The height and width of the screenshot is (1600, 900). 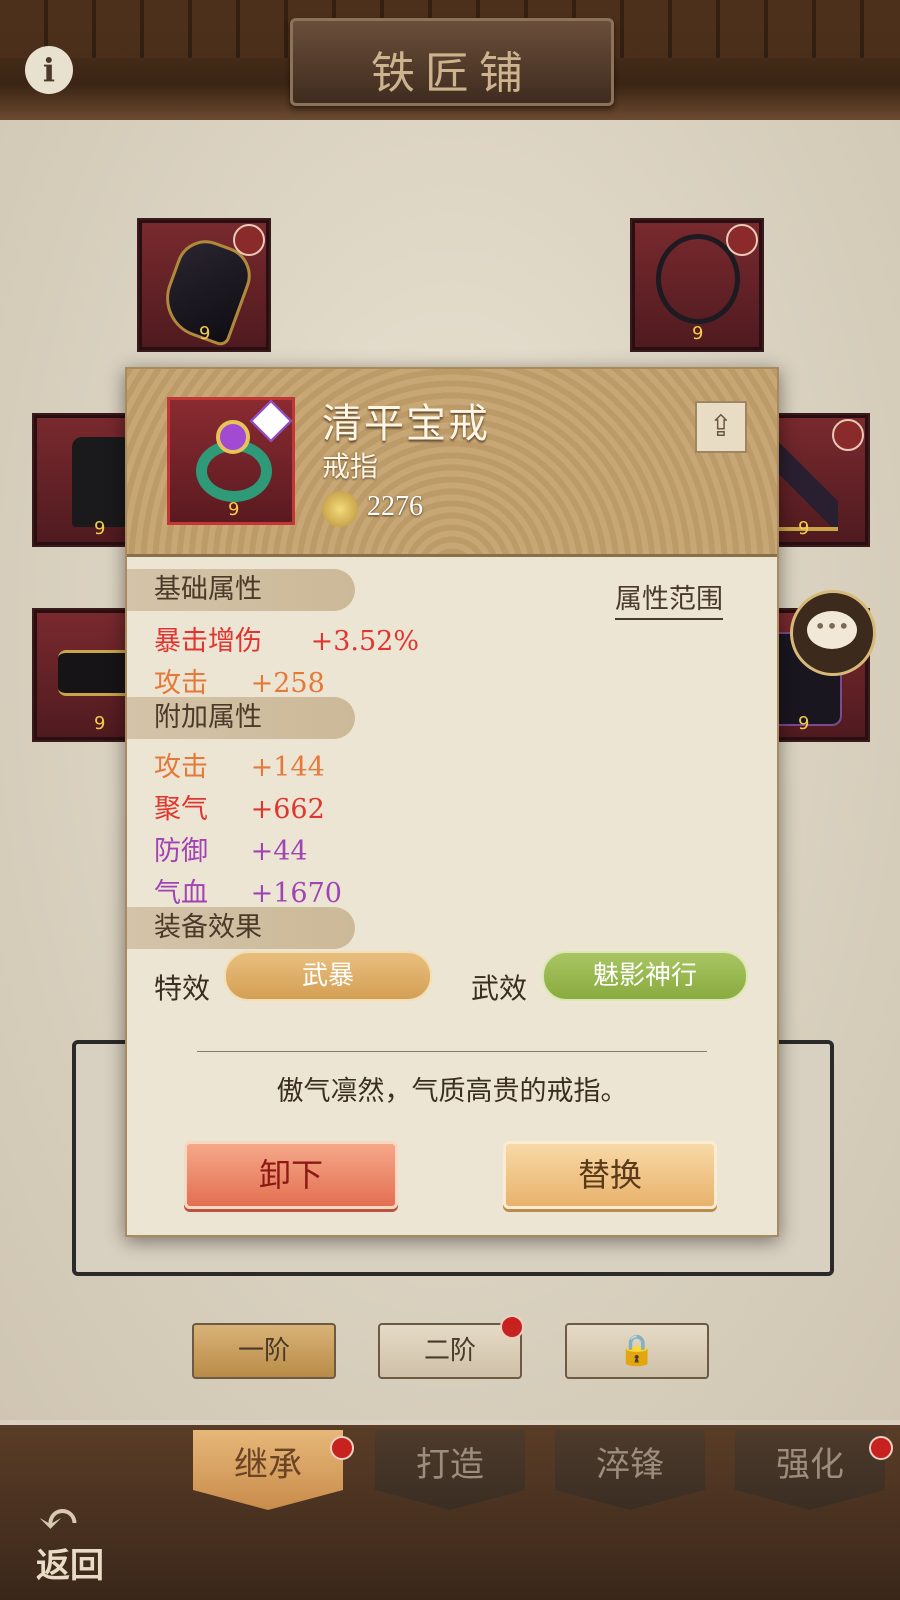 I want to click on grade-diamond-icon, so click(x=271, y=421).